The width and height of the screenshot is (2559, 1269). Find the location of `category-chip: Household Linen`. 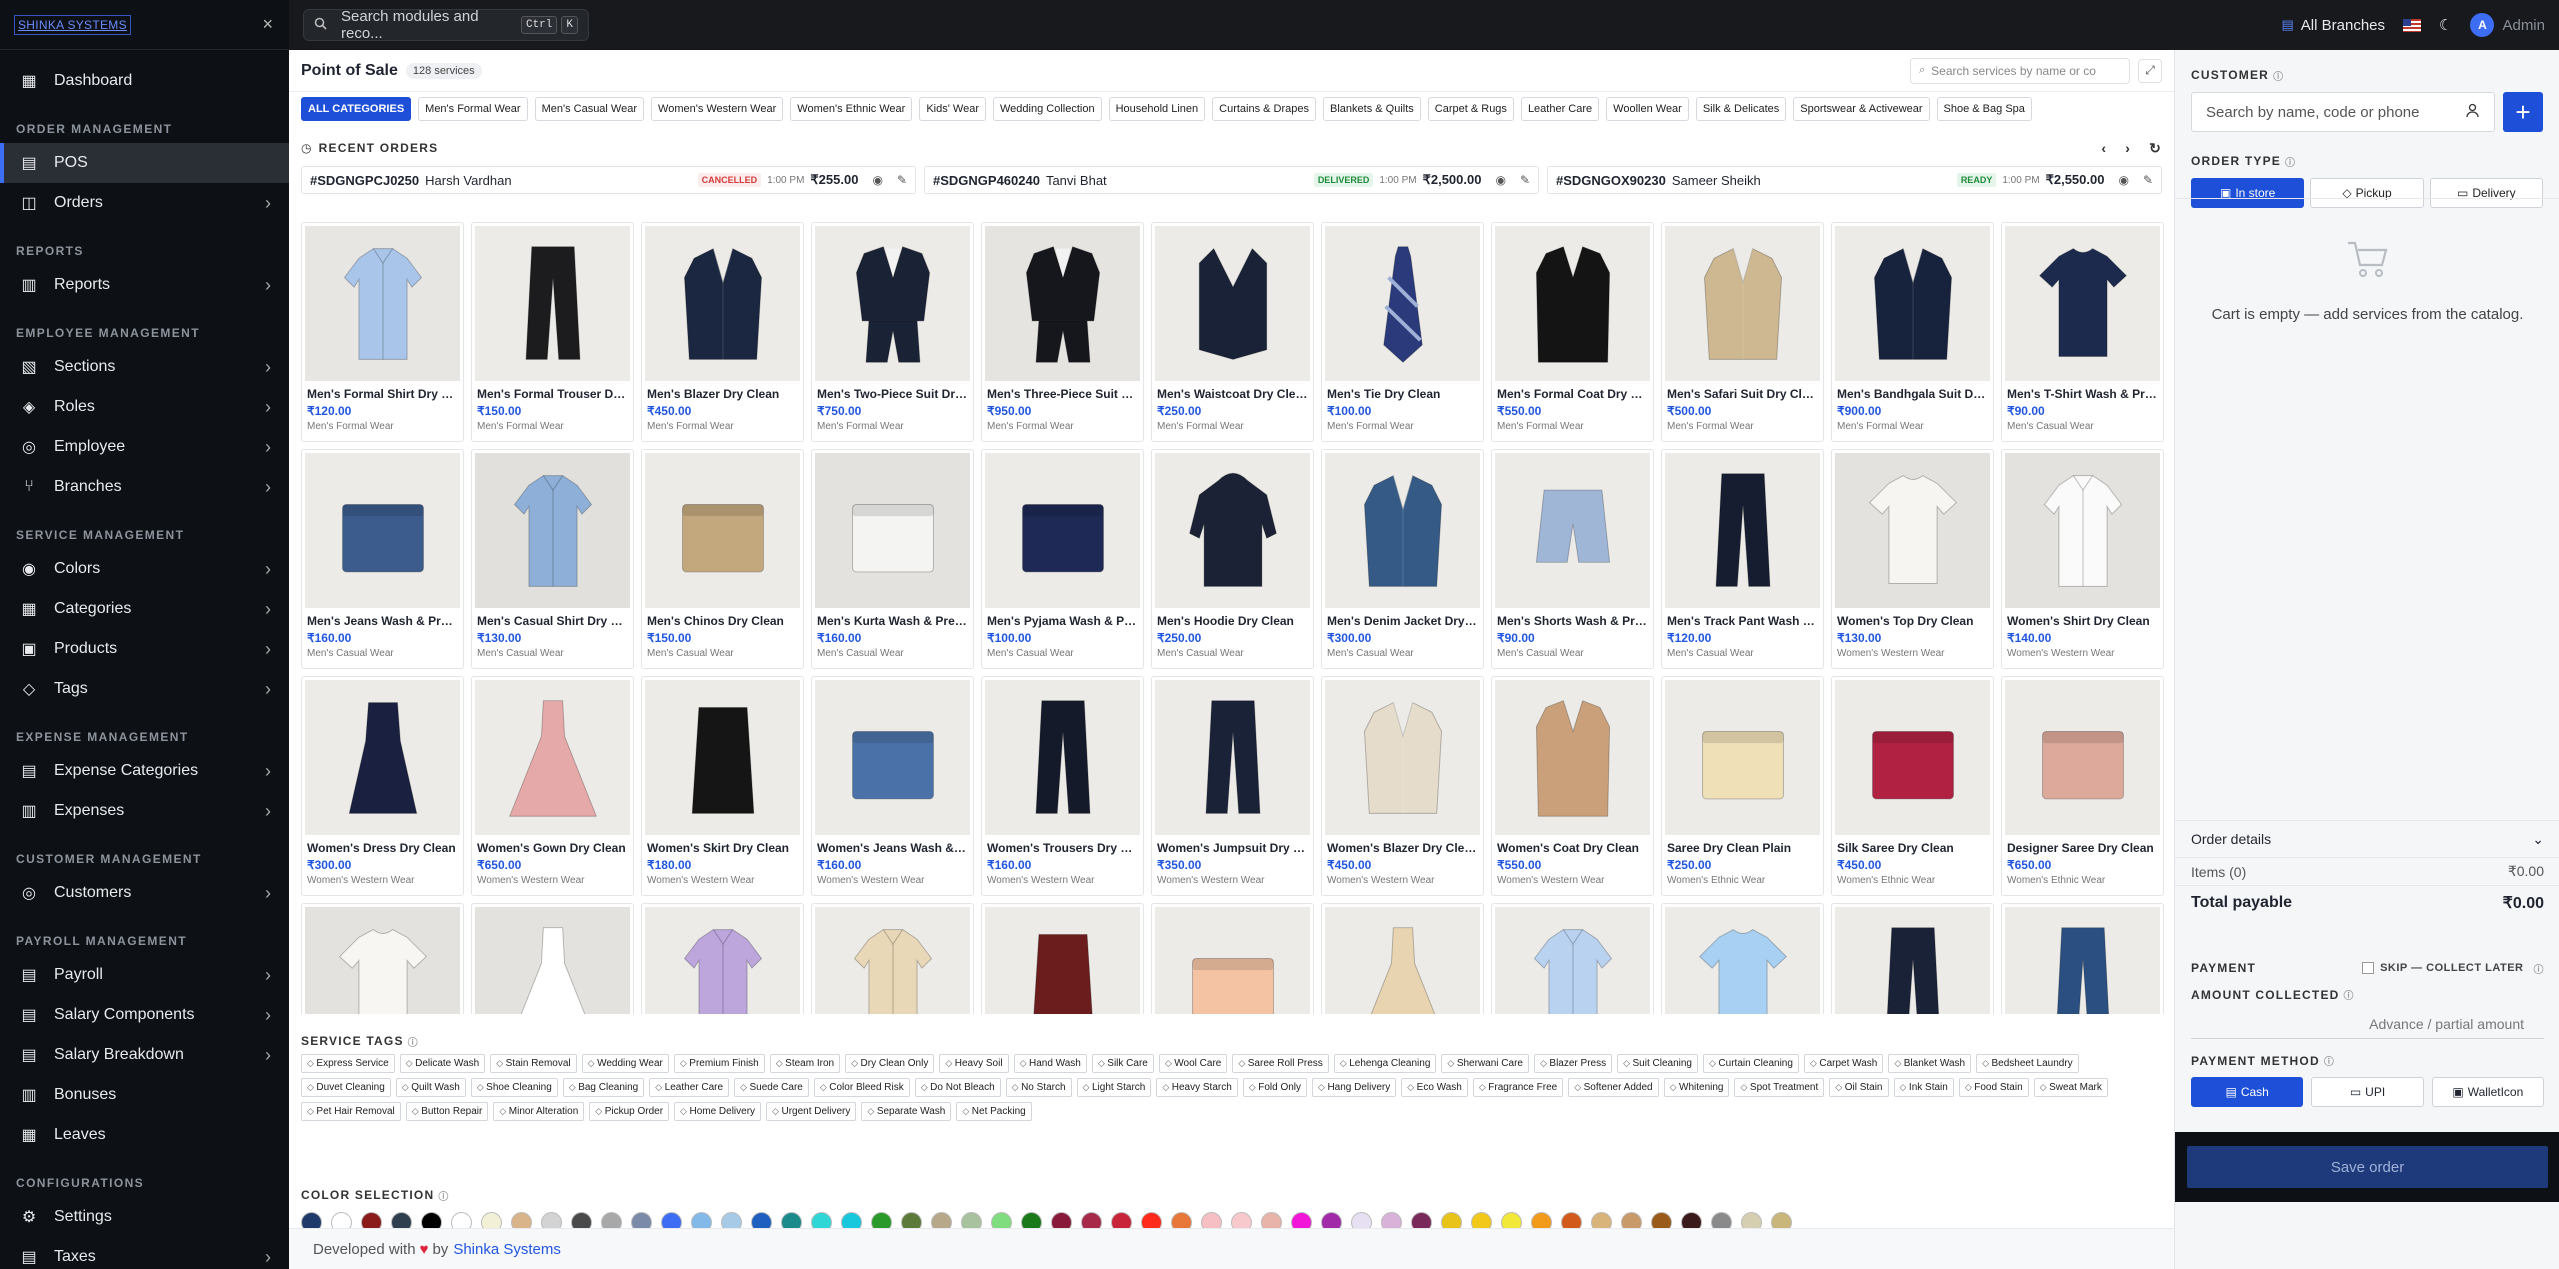

category-chip: Household Linen is located at coordinates (1157, 109).